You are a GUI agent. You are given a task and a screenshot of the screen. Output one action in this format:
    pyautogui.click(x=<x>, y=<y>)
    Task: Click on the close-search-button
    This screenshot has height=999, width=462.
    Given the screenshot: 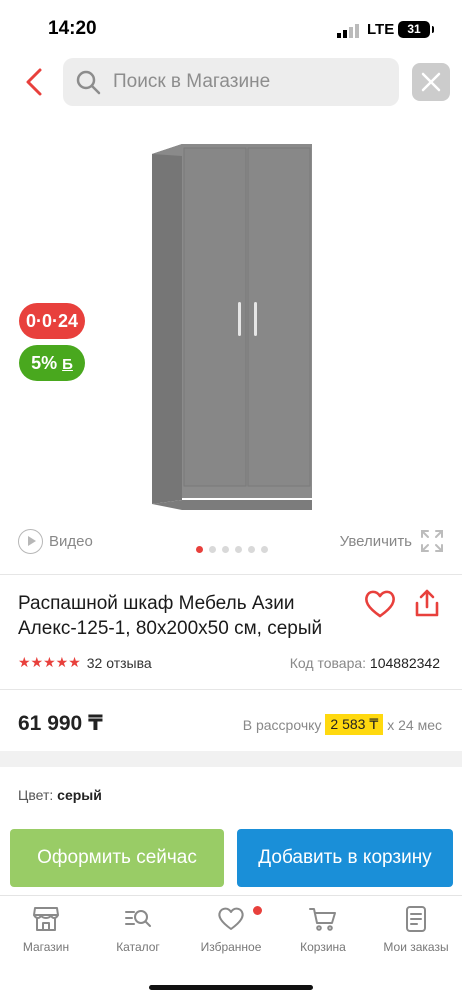 What is the action you would take?
    pyautogui.click(x=431, y=82)
    